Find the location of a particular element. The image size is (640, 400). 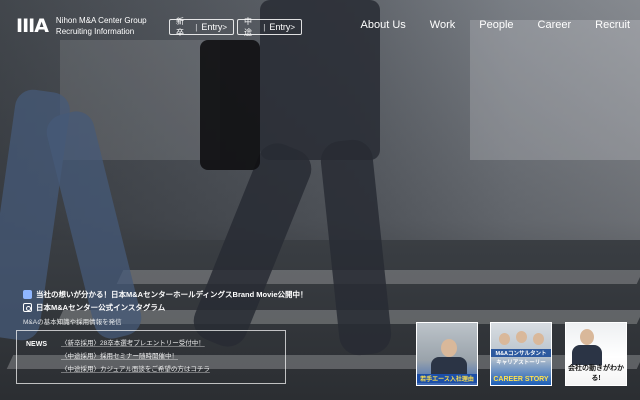

banner-company-moves: 会社の動きがわかる! is located at coordinates (596, 354).